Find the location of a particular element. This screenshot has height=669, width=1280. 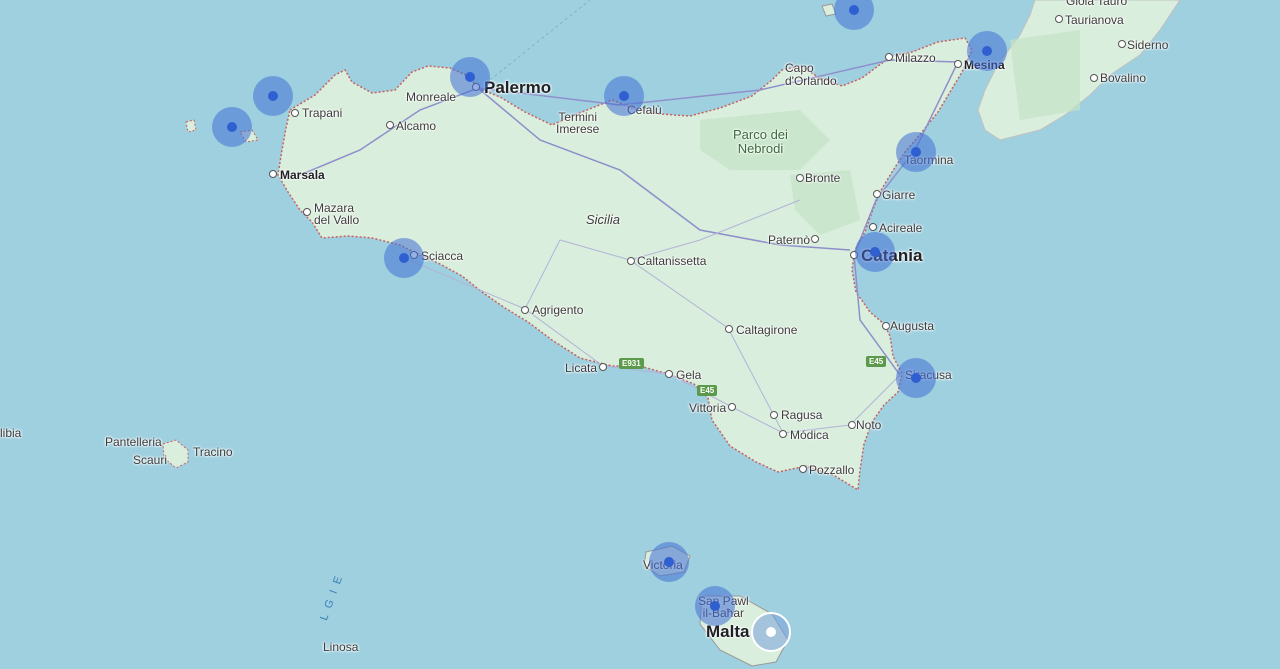

label-paterno: Paternò is located at coordinates (789, 240).